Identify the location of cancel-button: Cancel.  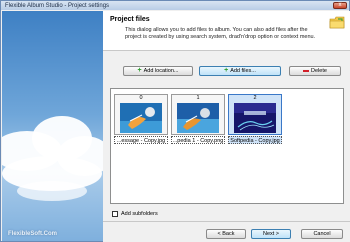
(322, 234).